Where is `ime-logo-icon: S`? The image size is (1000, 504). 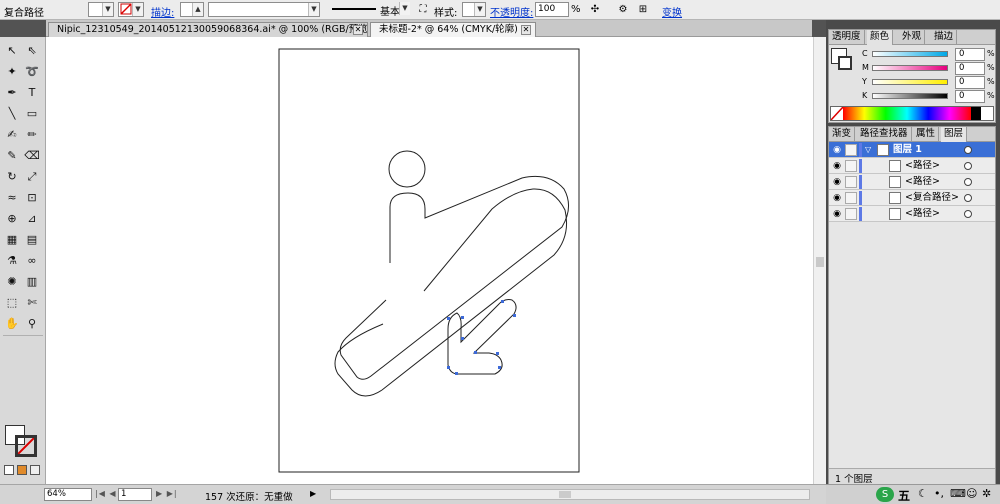
ime-logo-icon: S is located at coordinates (885, 494).